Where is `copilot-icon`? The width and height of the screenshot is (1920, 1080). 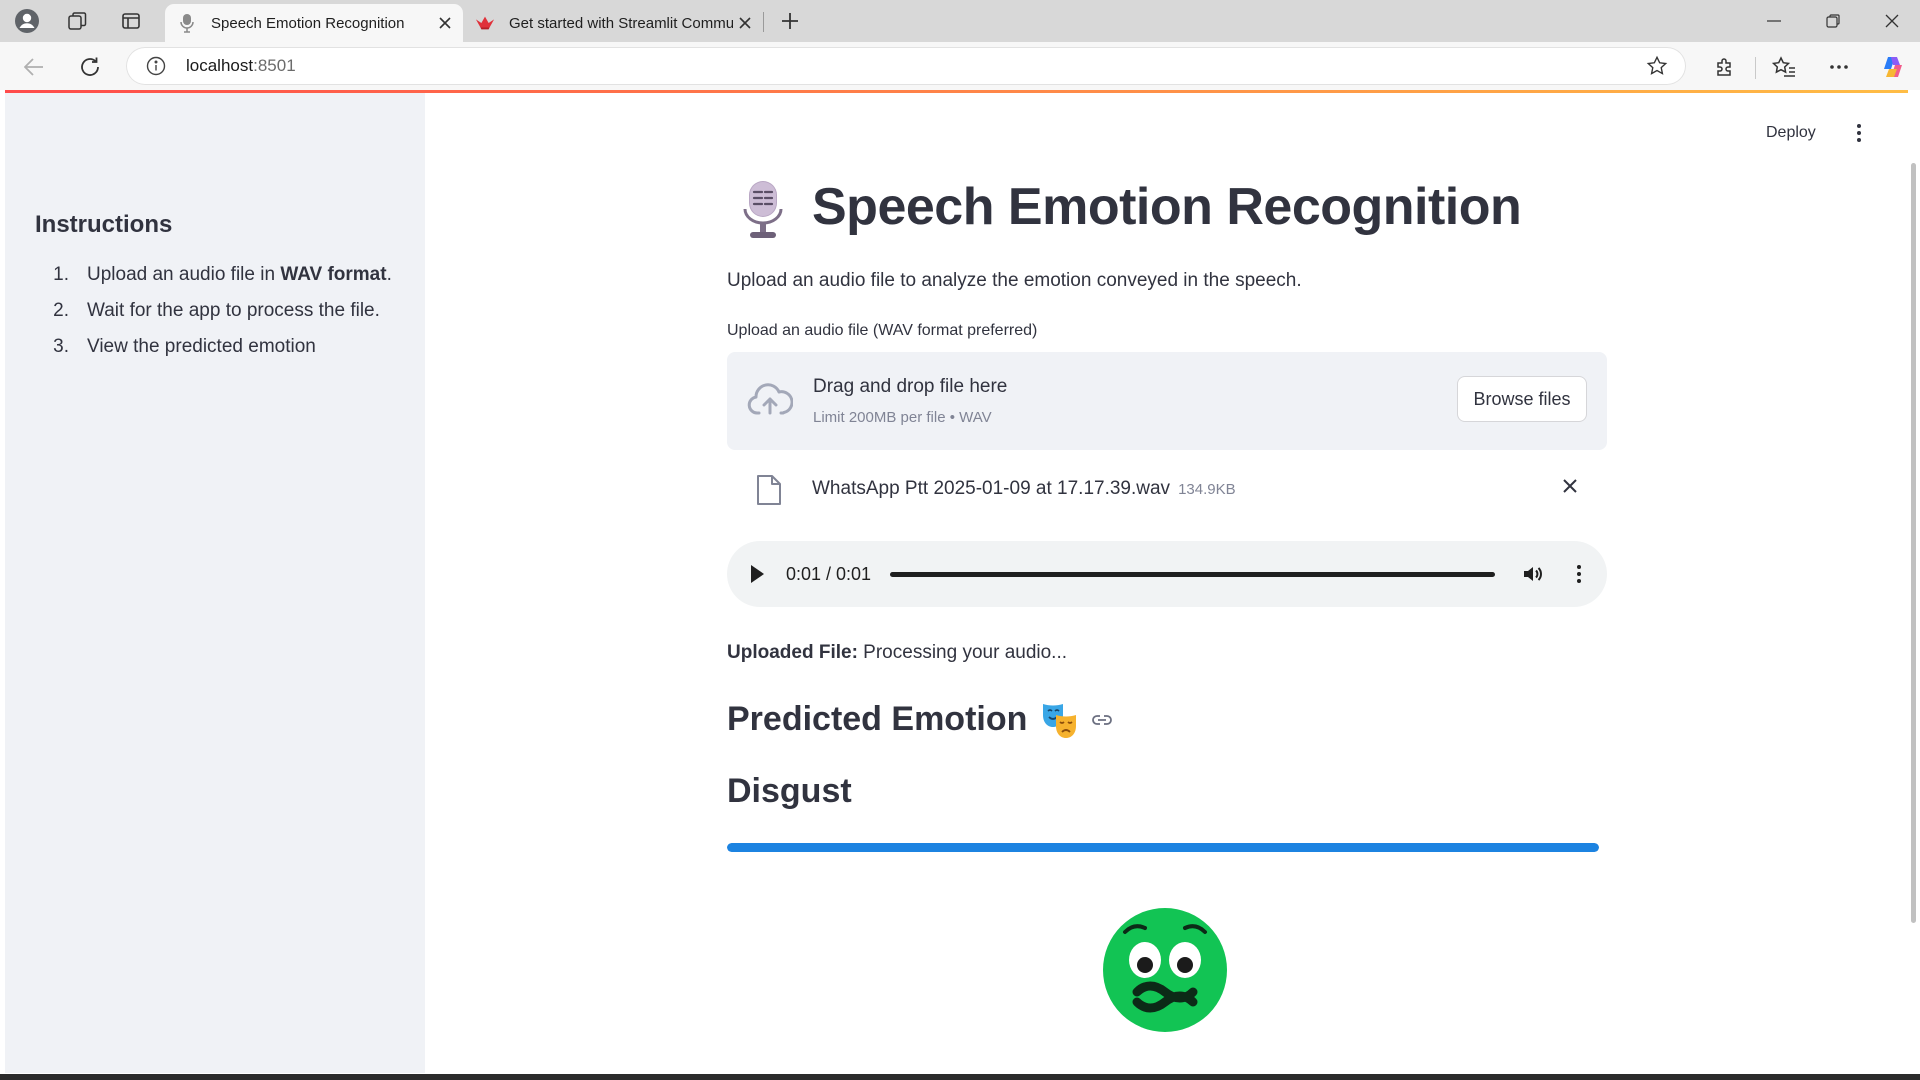
copilot-icon is located at coordinates (1893, 67).